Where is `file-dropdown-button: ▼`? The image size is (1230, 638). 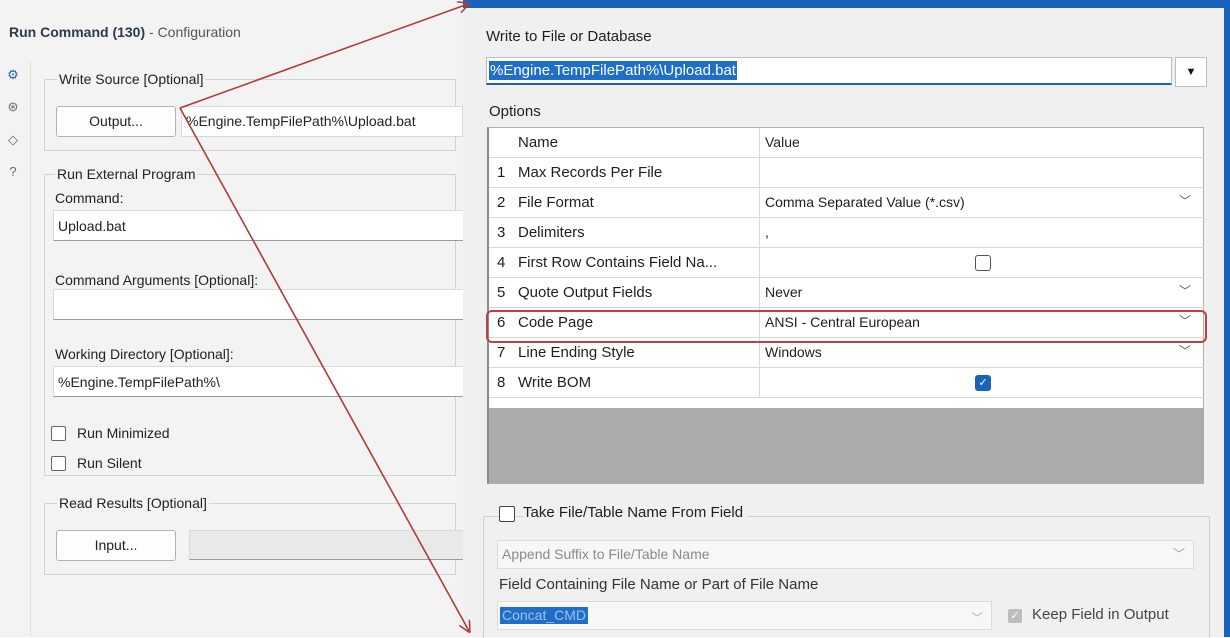 file-dropdown-button: ▼ is located at coordinates (1191, 72).